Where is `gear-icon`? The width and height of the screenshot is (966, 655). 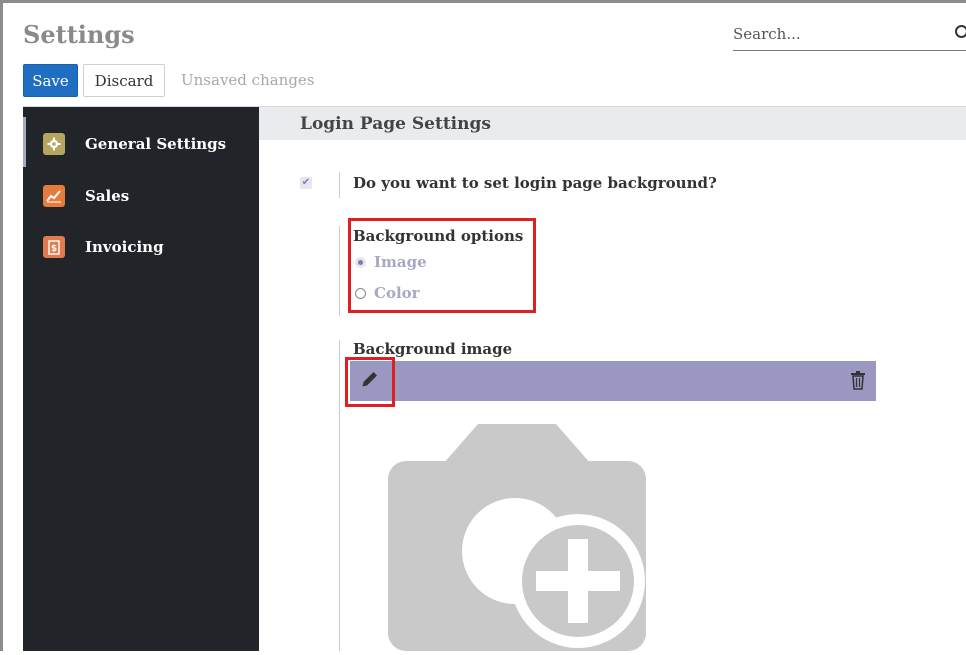
gear-icon is located at coordinates (54, 144).